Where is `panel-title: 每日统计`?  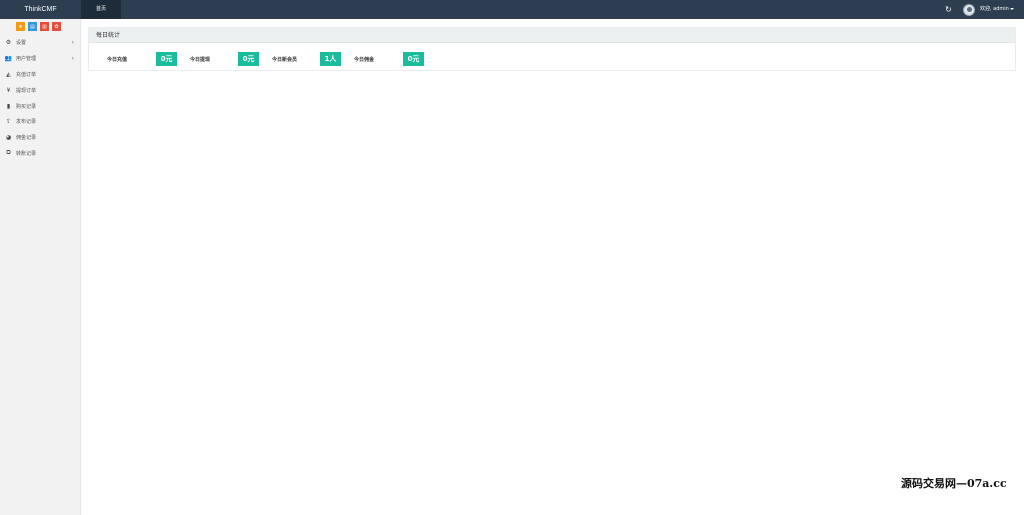
panel-title: 每日统计 is located at coordinates (552, 35).